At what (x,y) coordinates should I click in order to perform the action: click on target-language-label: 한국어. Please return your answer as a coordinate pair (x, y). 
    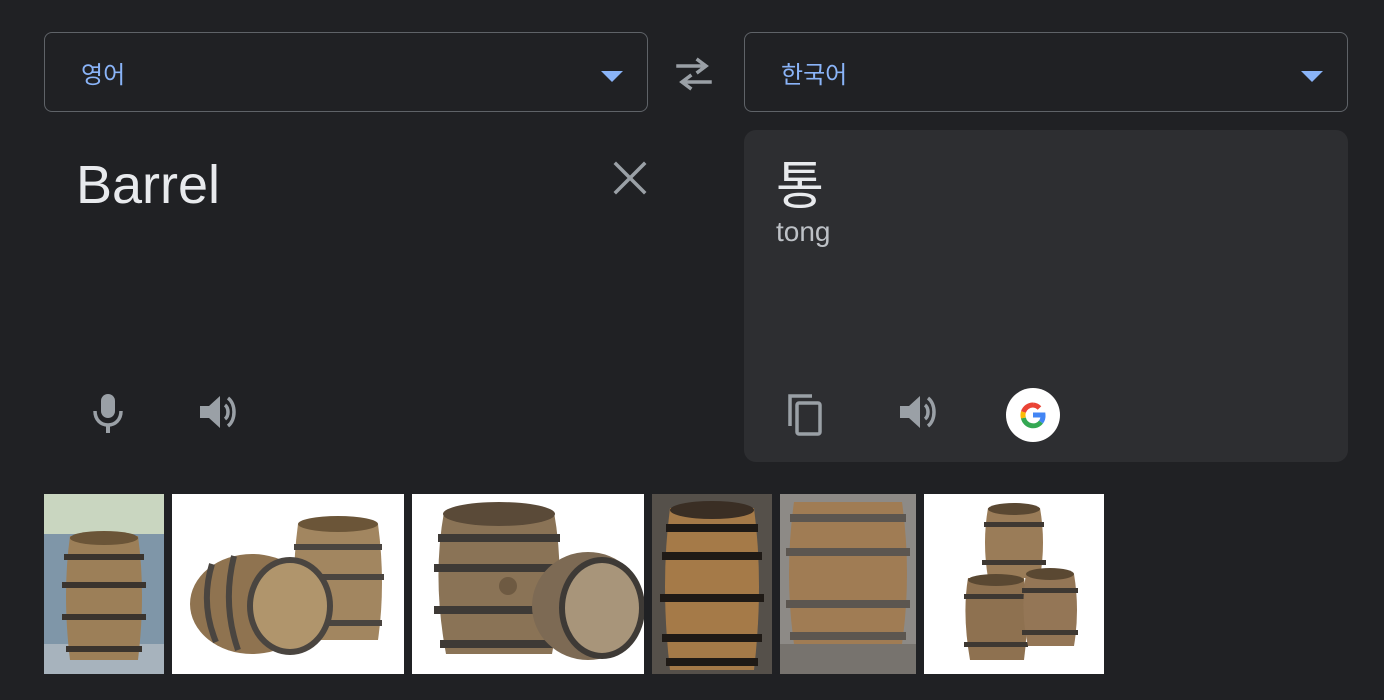
    Looking at the image, I should click on (814, 75).